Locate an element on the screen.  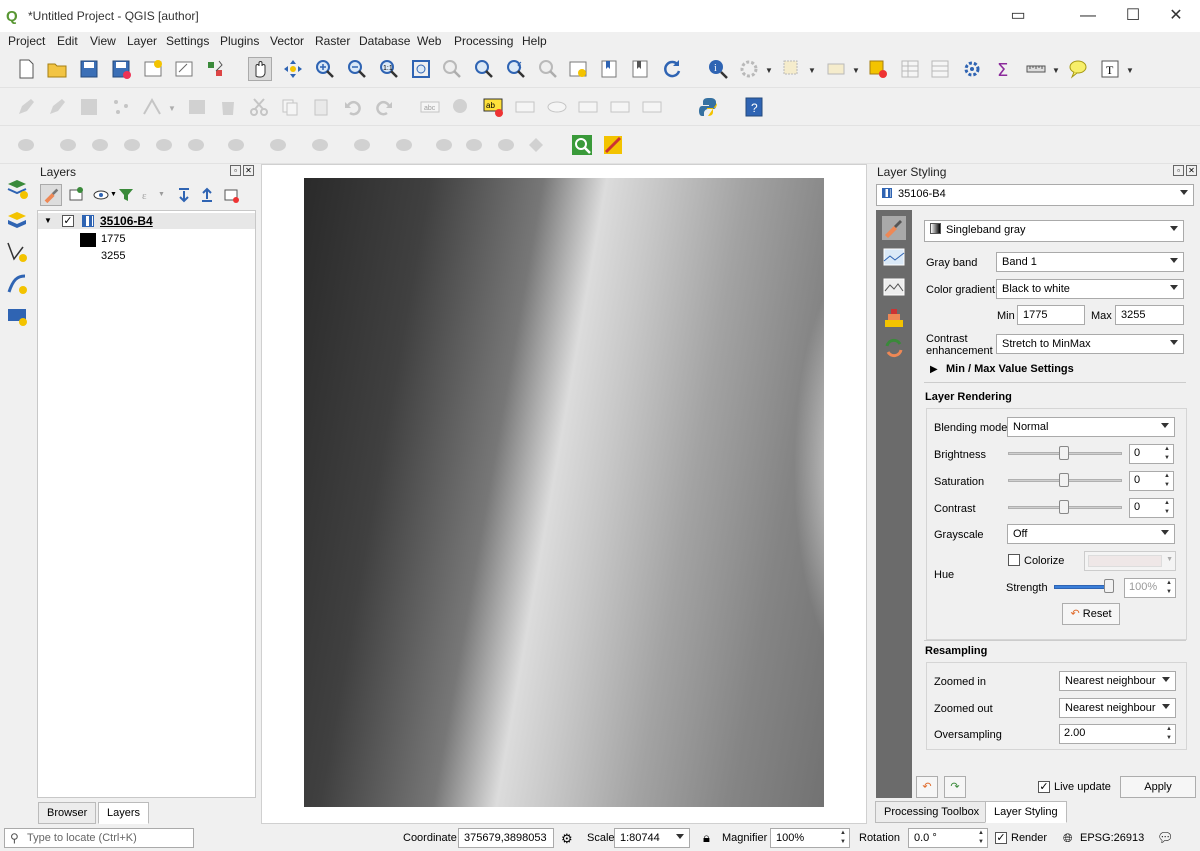
colorize-checkbox is located at coordinates (1014, 560).